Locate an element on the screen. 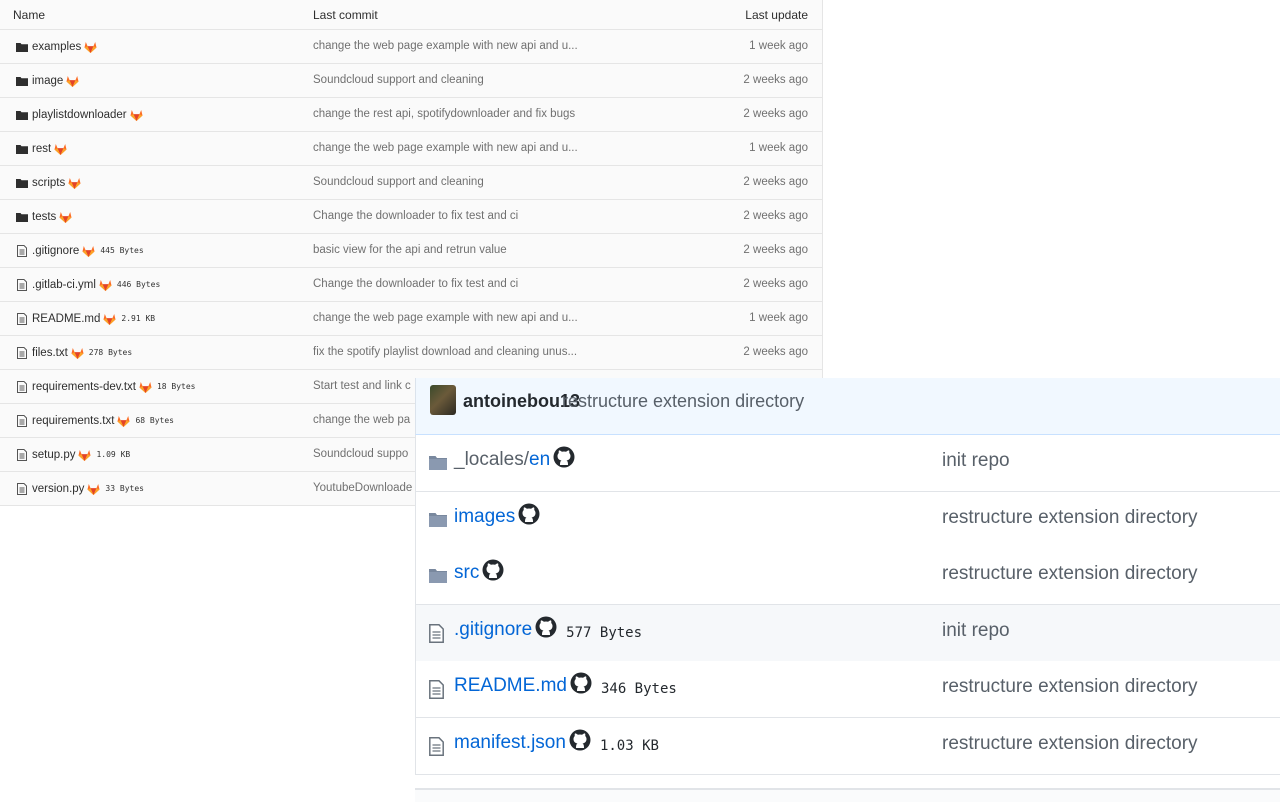  file-name-cell: requirements.txt 68 Bytes is located at coordinates (94, 420).